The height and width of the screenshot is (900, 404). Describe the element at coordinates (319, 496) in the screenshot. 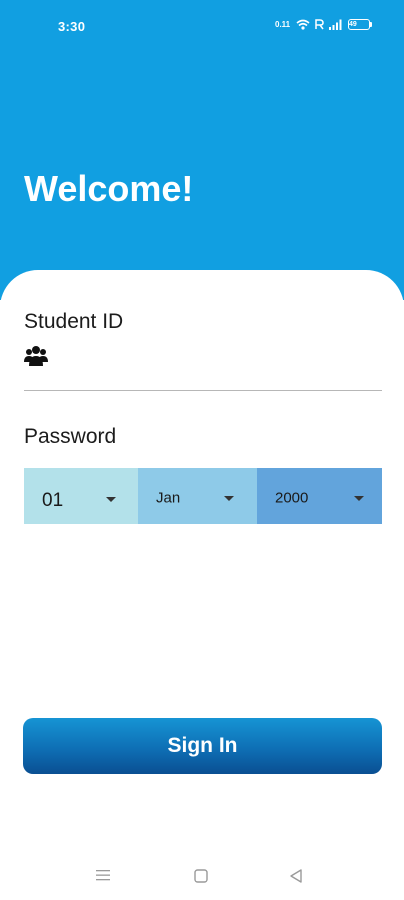

I see `year-dropdown: 2000` at that location.